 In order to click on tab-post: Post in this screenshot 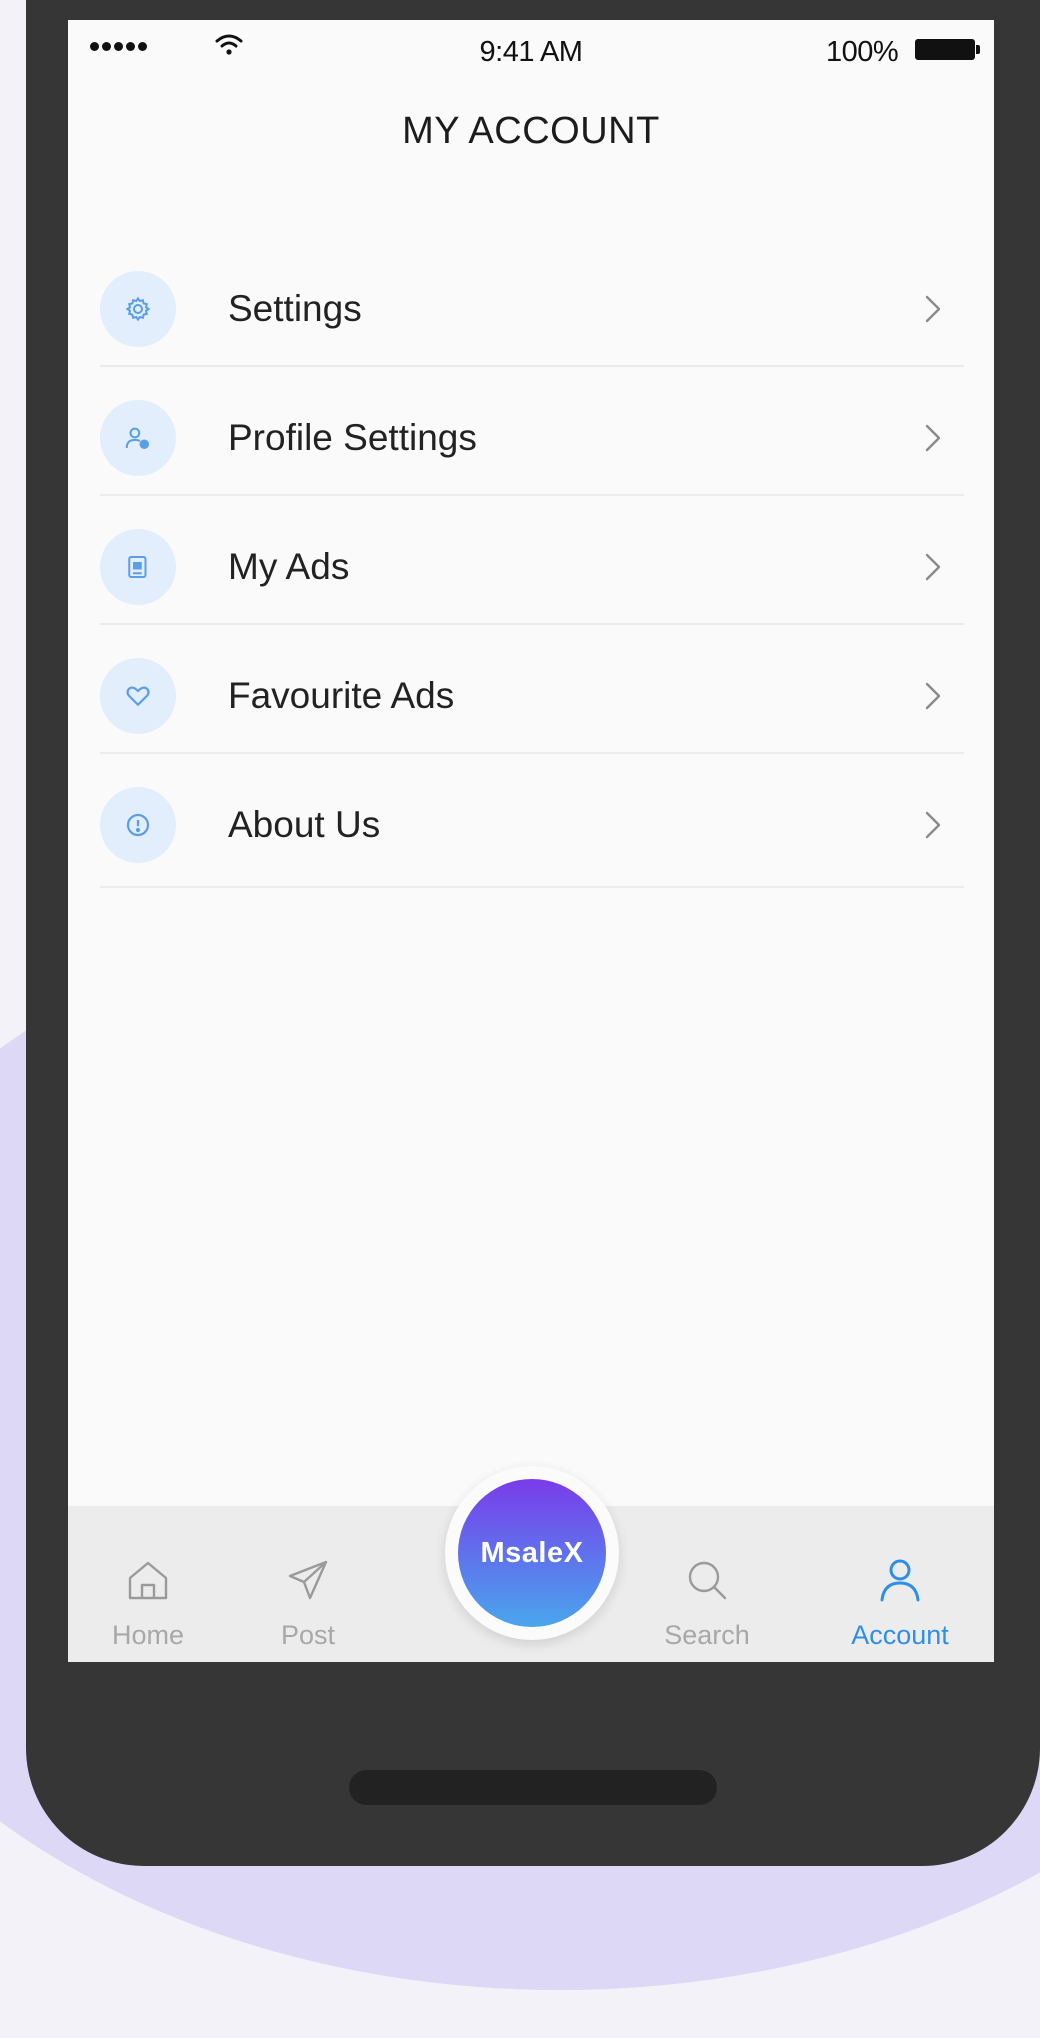, I will do `click(308, 1584)`.